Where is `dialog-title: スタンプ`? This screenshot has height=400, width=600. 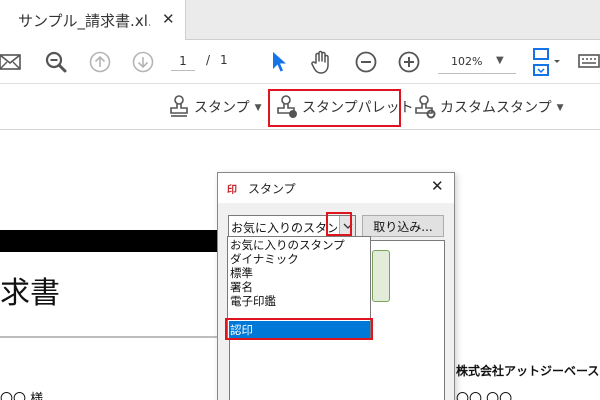 dialog-title: スタンプ is located at coordinates (272, 189).